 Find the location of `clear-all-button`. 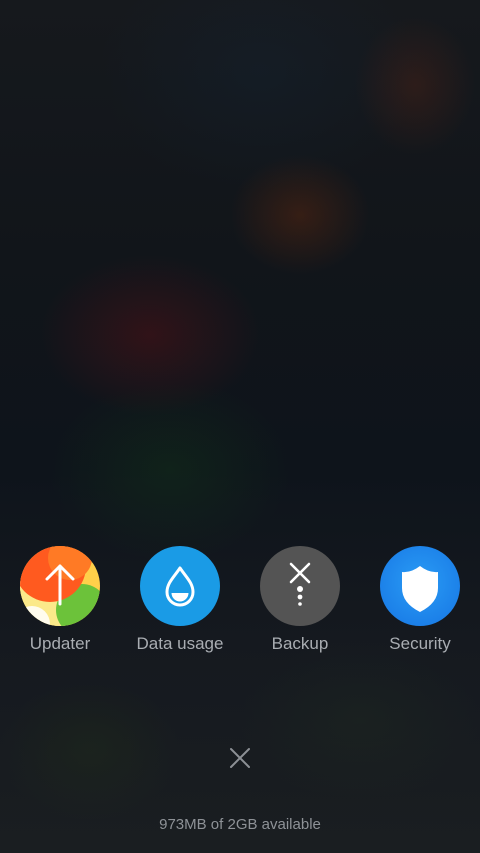

clear-all-button is located at coordinates (240, 758).